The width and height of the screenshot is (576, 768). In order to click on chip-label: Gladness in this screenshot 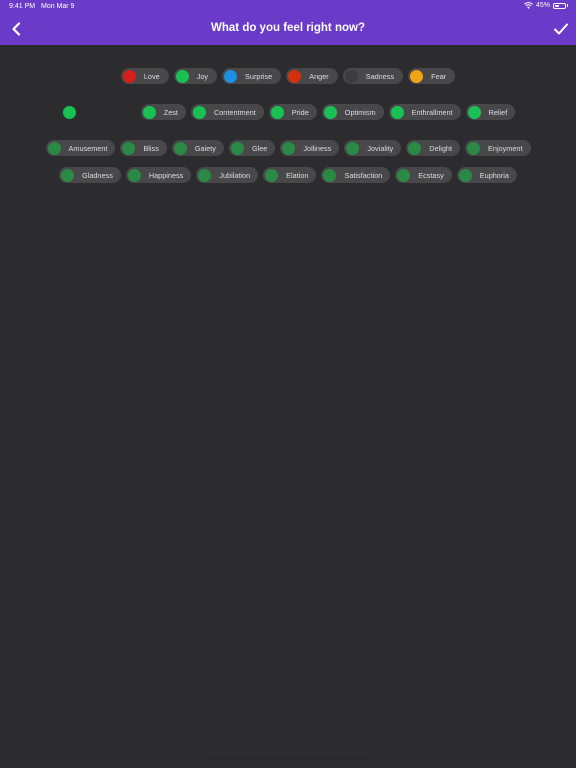, I will do `click(97, 175)`.